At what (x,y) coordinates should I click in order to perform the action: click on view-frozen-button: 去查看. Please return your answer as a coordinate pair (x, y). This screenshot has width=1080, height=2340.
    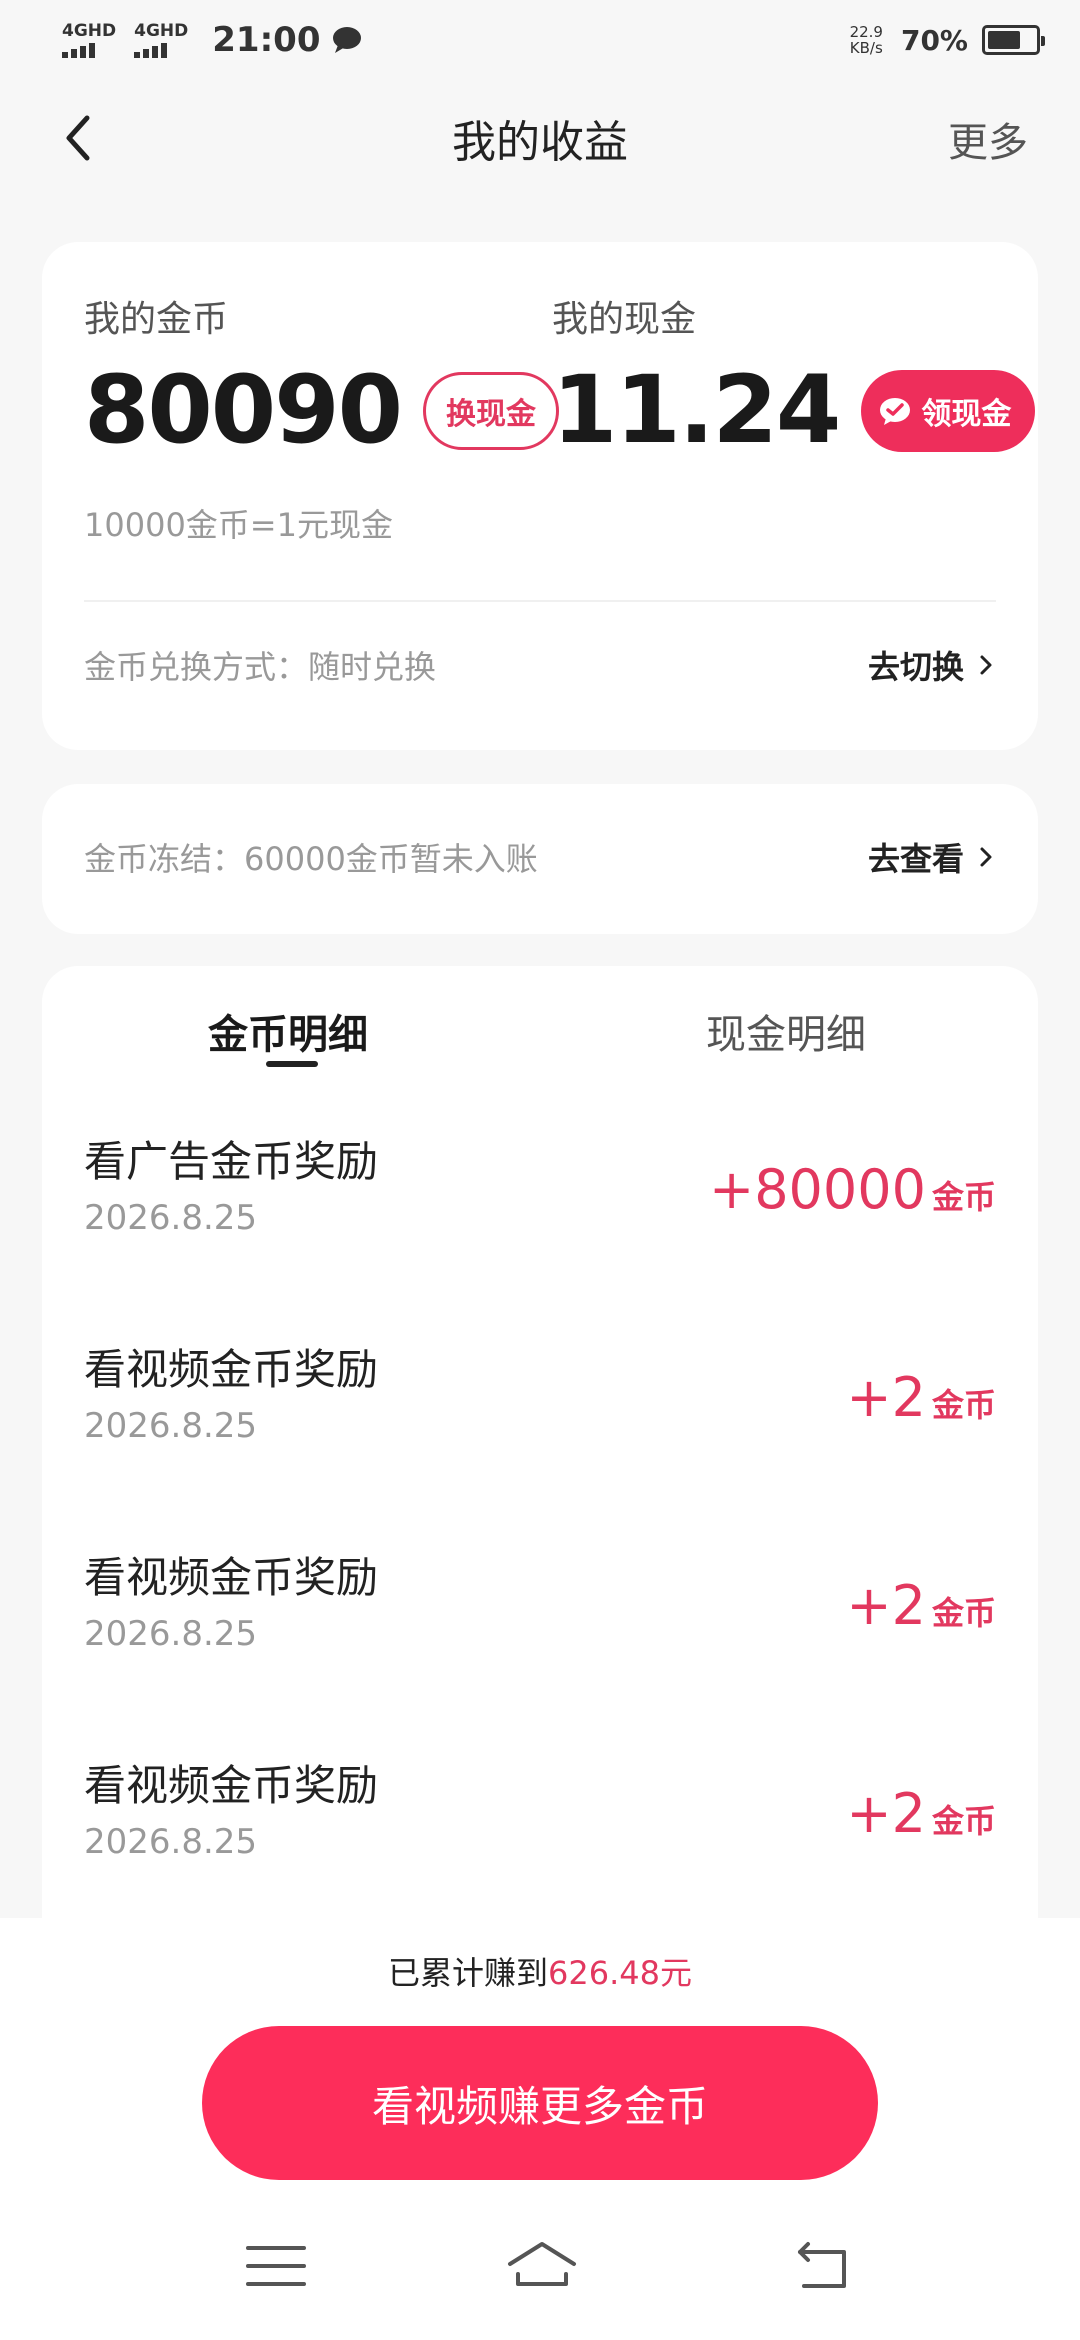
    Looking at the image, I should click on (932, 857).